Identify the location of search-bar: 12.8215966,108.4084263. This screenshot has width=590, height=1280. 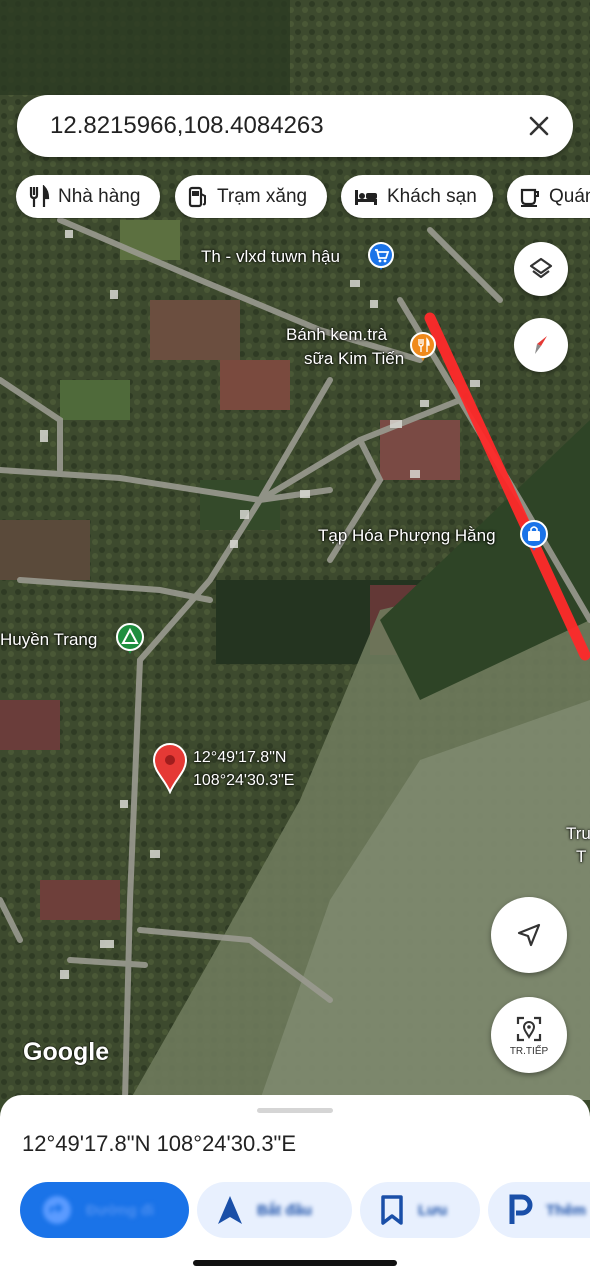
(295, 126).